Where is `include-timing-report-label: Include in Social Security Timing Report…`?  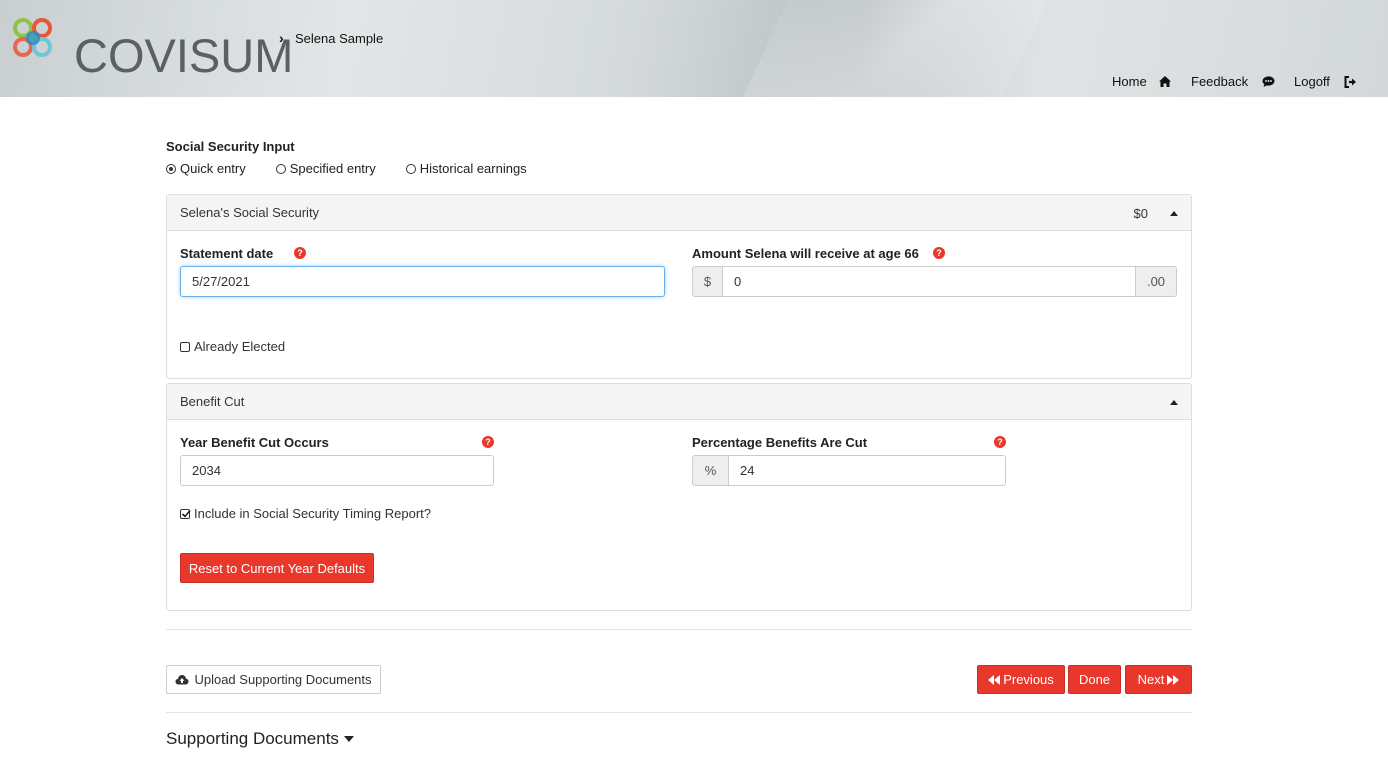 include-timing-report-label: Include in Social Security Timing Report… is located at coordinates (313, 513).